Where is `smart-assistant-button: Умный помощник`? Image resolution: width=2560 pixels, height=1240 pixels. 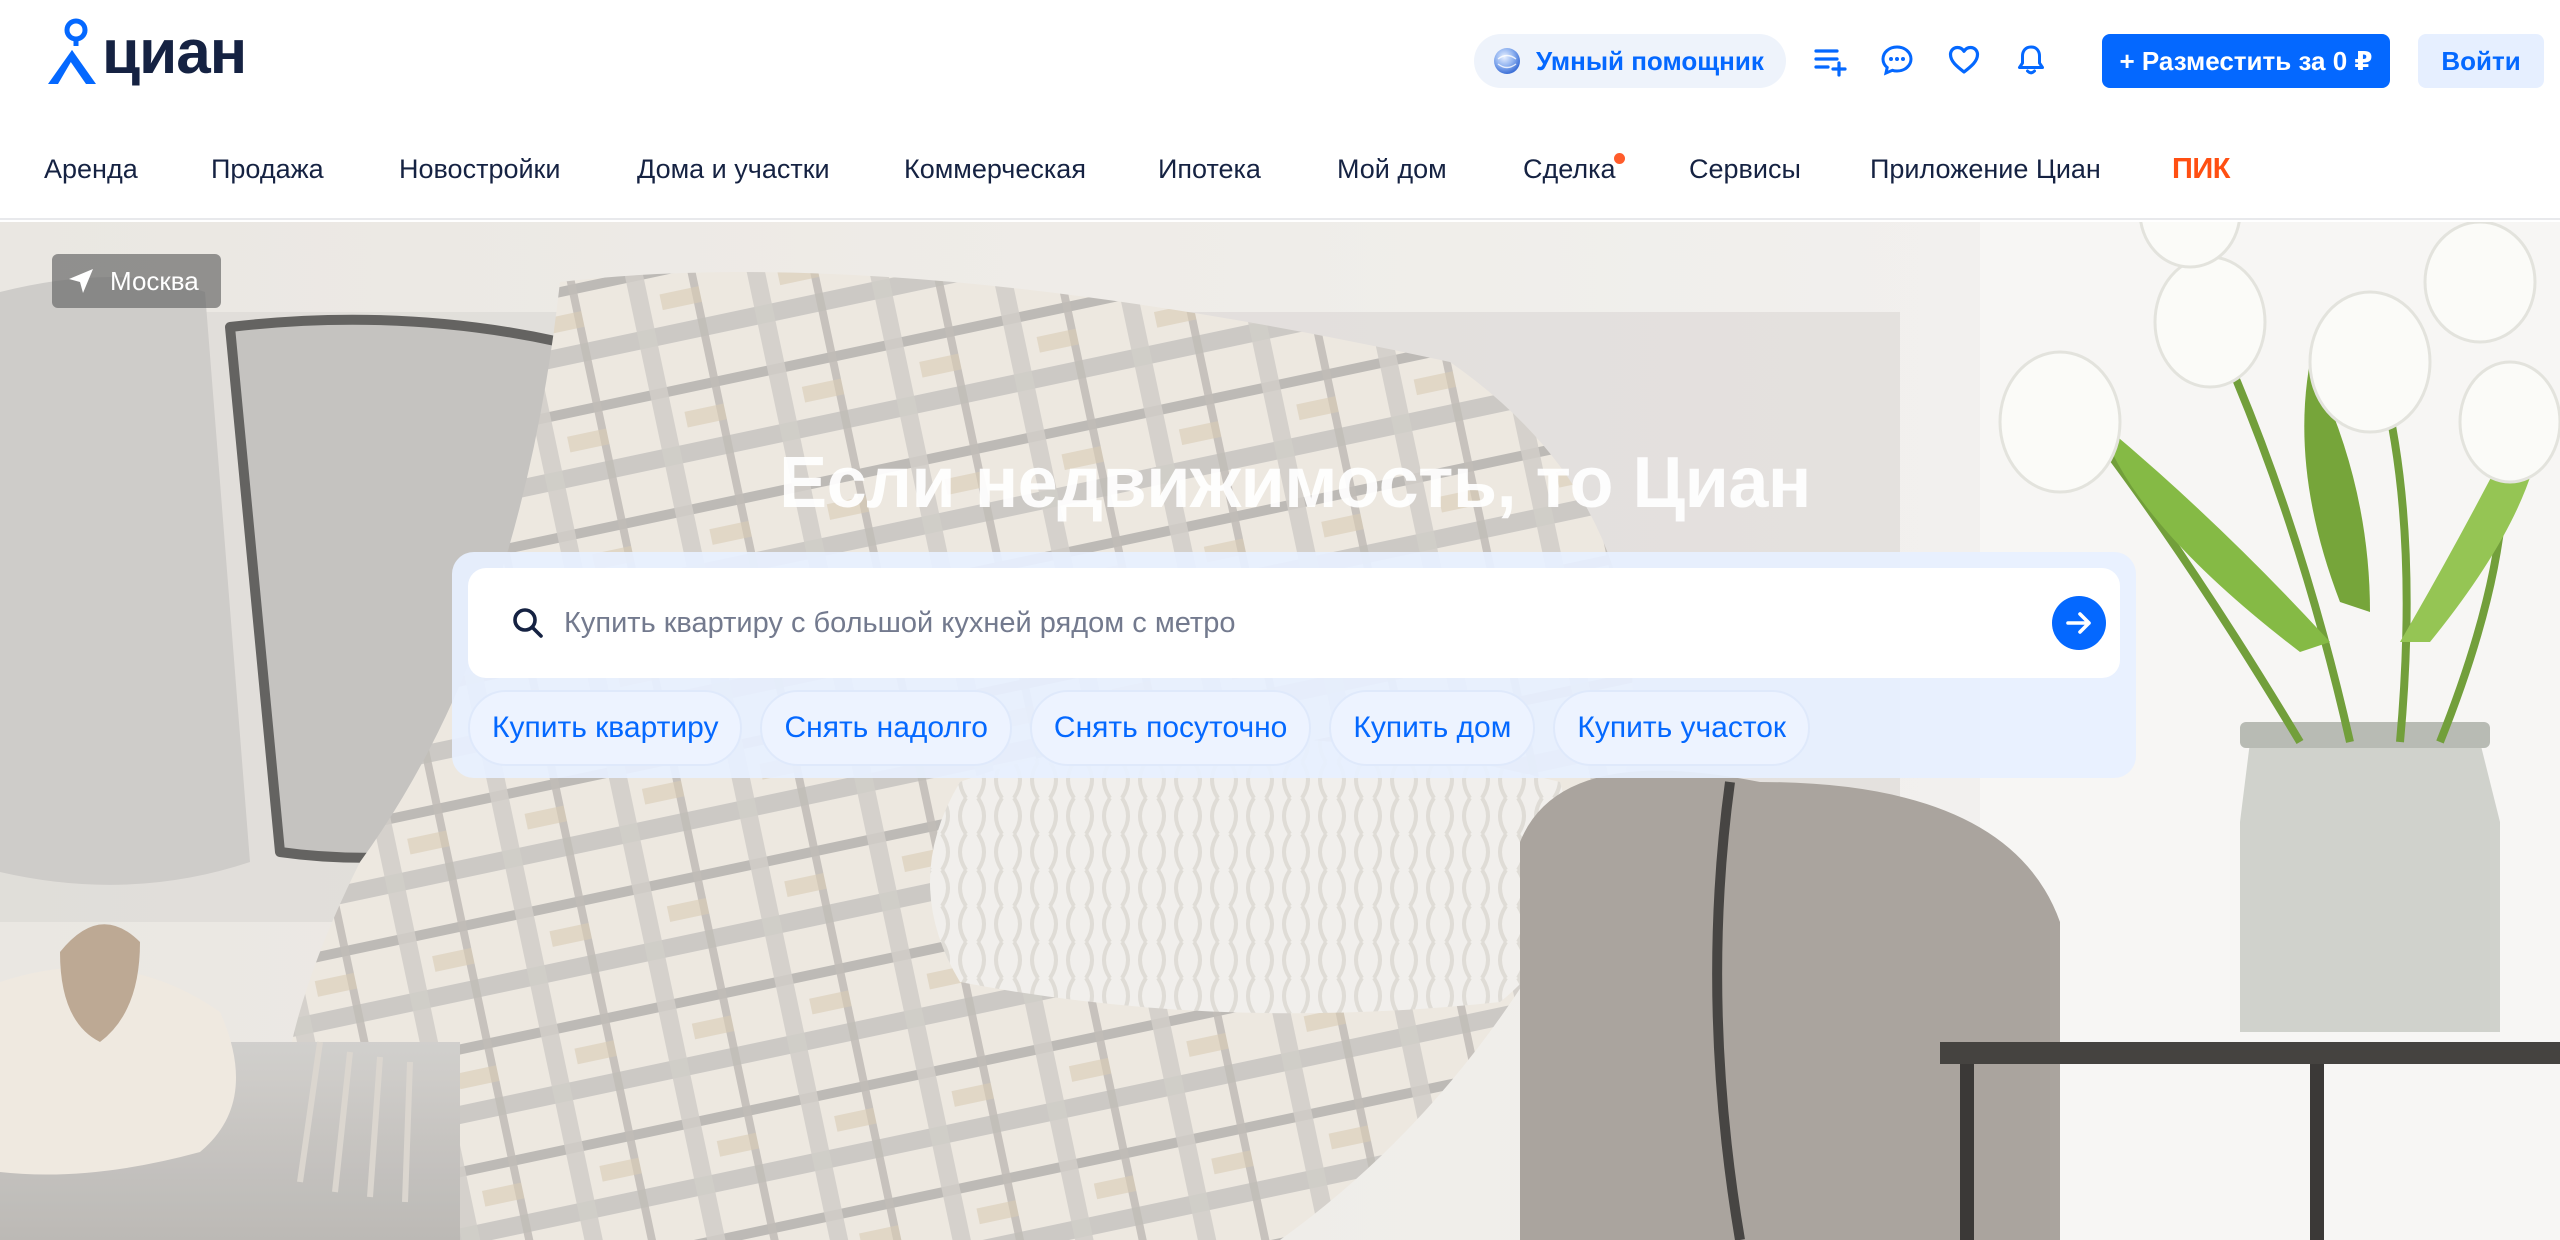 smart-assistant-button: Умный помощник is located at coordinates (1630, 61).